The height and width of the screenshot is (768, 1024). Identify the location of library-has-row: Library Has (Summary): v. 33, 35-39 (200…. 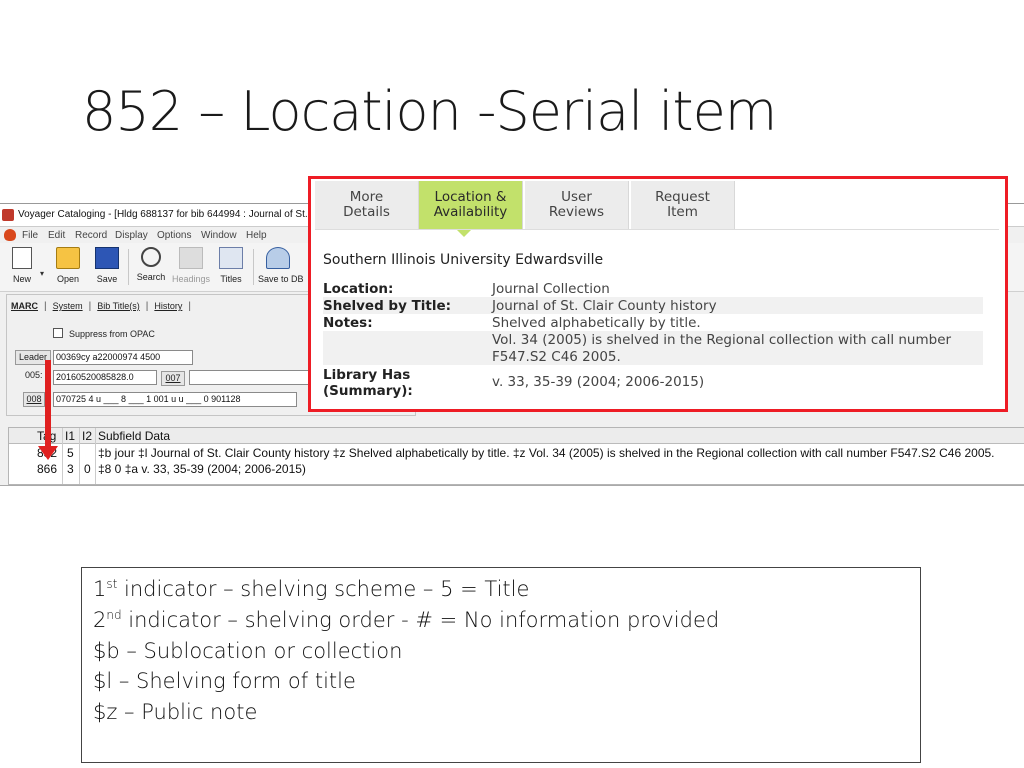
(653, 383).